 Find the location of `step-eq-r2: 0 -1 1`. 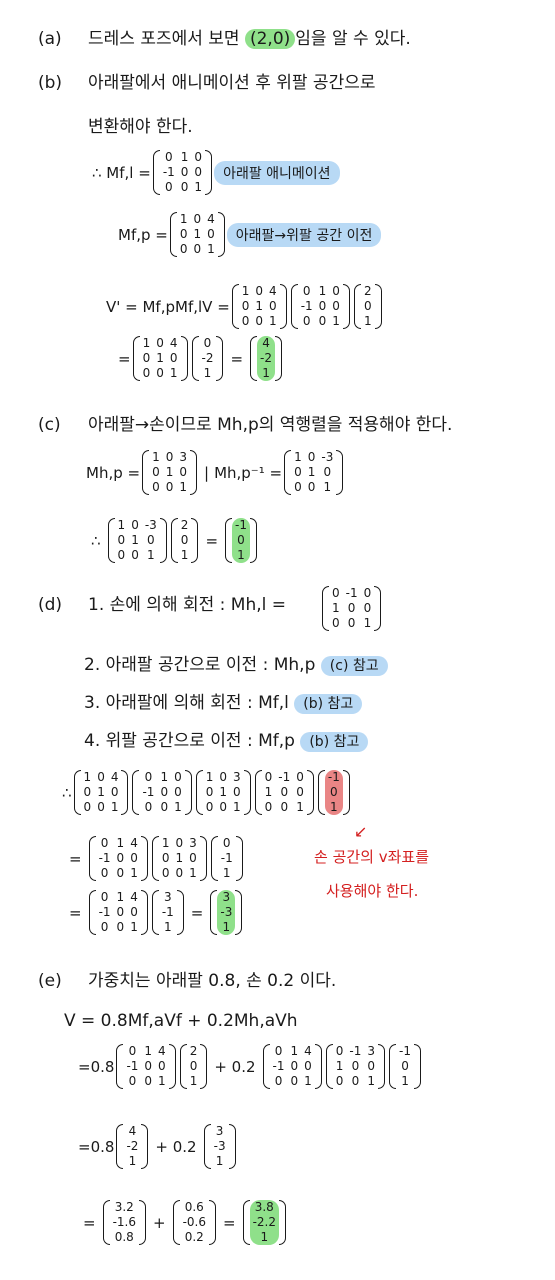

step-eq-r2: 0 -1 1 is located at coordinates (226, 858).